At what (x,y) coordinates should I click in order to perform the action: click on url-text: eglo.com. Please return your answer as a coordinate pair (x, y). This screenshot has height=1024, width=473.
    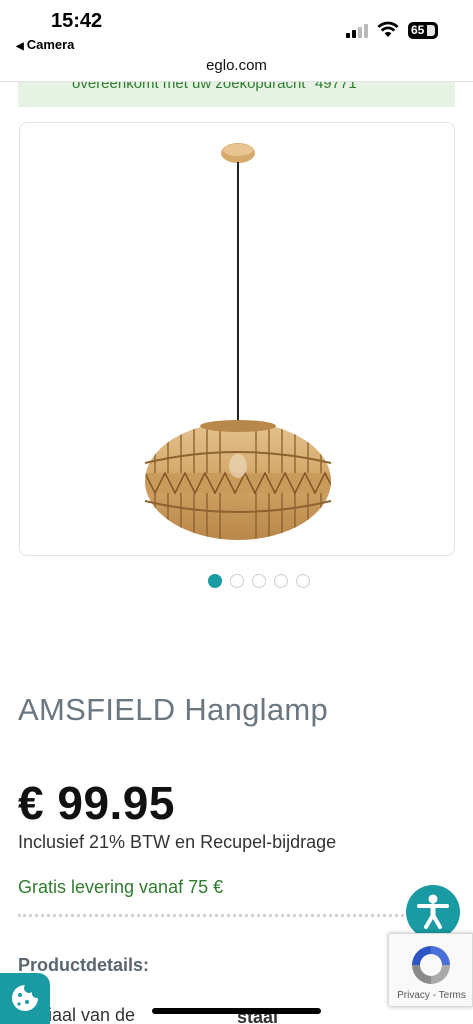
    Looking at the image, I should click on (236, 65).